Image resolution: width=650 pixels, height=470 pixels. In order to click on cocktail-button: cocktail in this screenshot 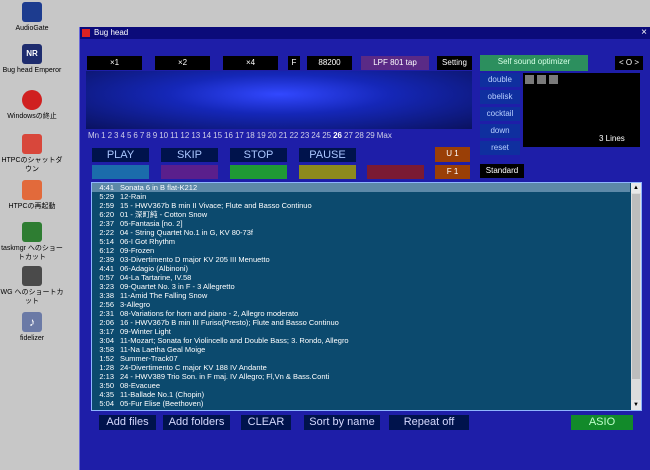, I will do `click(500, 114)`.